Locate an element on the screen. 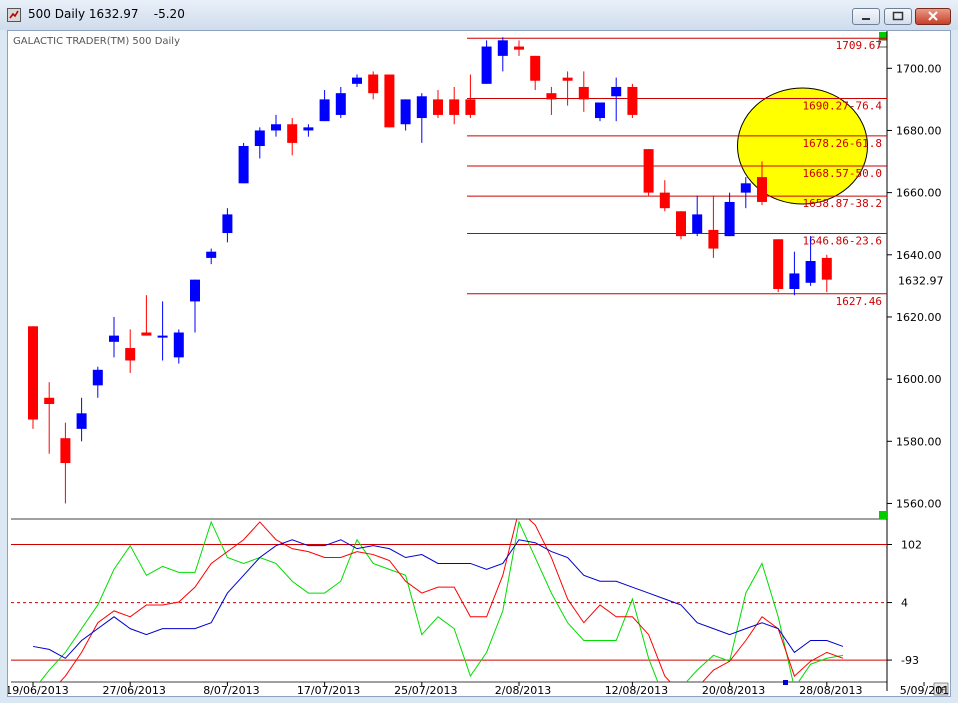 This screenshot has height=703, width=958. date-tick-label: 20/08/2013 is located at coordinates (733, 690).